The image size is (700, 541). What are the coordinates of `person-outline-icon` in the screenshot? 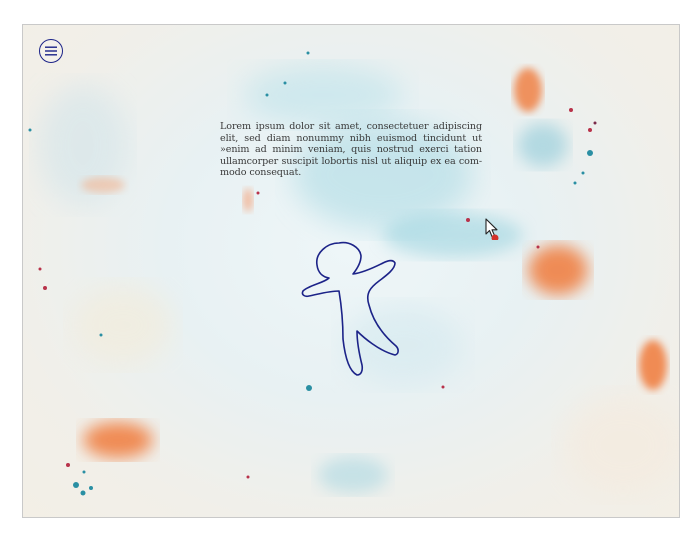 It's located at (350, 308).